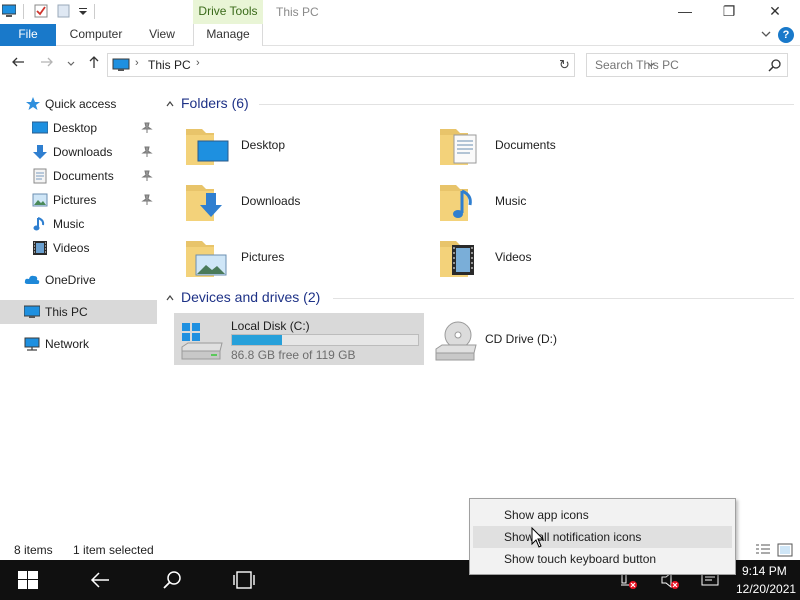 Image resolution: width=800 pixels, height=600 pixels. I want to click on refresh-button: ↻, so click(565, 65).